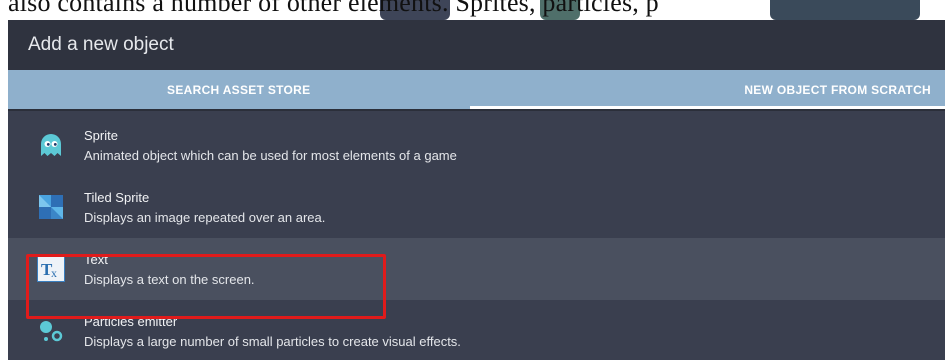 This screenshot has height=360, width=945. What do you see at coordinates (101, 44) in the screenshot?
I see `dialog-title: Add a new object` at bounding box center [101, 44].